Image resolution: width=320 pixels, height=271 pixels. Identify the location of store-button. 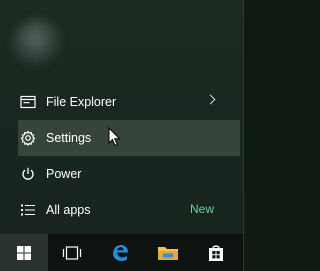
(216, 252).